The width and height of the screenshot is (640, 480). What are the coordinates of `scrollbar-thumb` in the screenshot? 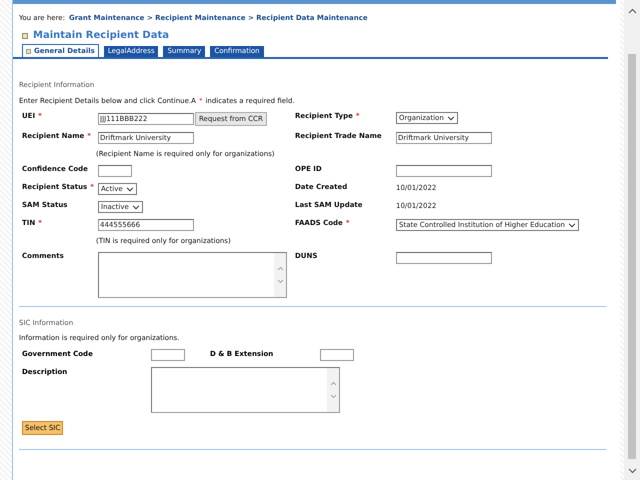 It's located at (632, 256).